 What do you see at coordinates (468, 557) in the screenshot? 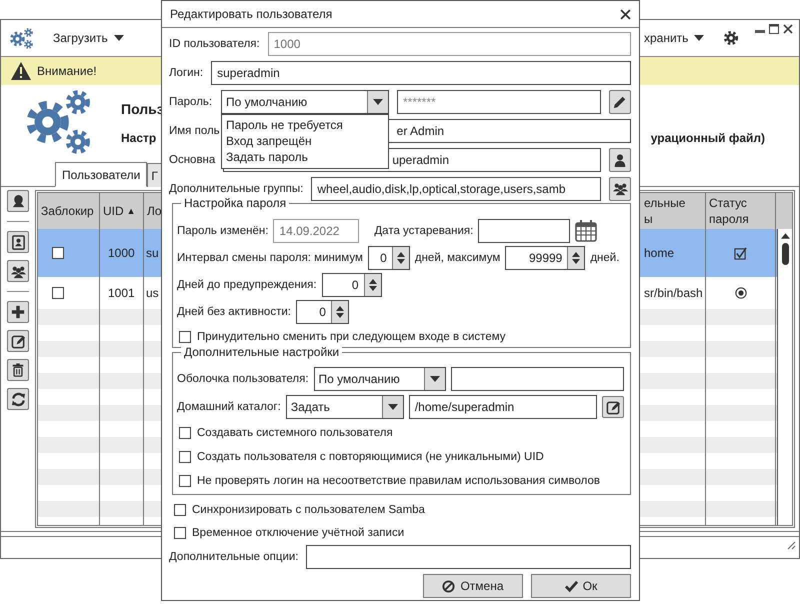
I see `extra-options-field` at bounding box center [468, 557].